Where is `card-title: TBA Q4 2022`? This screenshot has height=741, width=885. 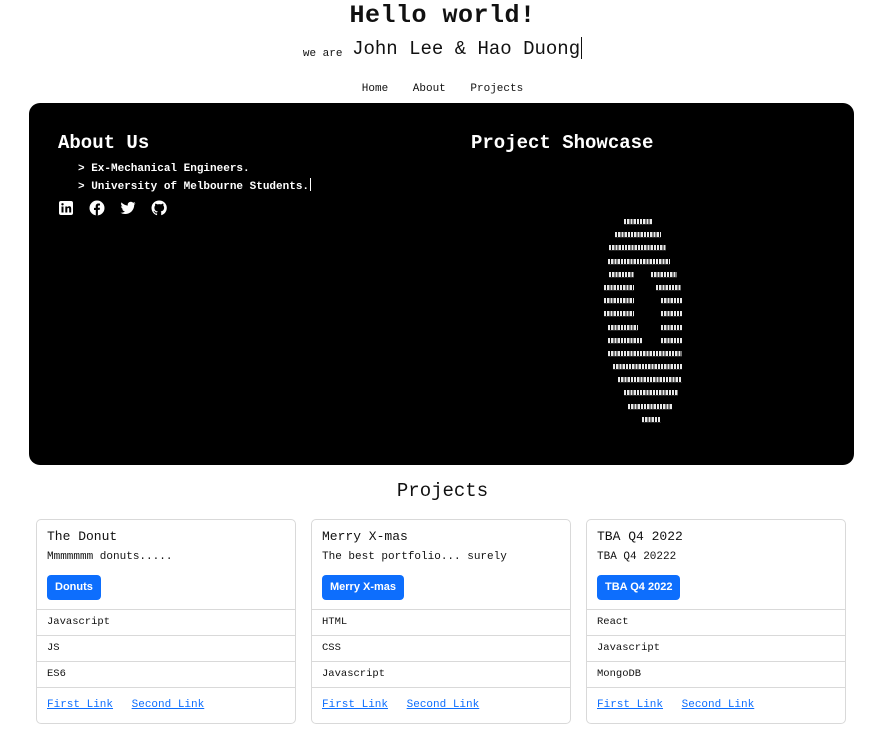 card-title: TBA Q4 2022 is located at coordinates (640, 536).